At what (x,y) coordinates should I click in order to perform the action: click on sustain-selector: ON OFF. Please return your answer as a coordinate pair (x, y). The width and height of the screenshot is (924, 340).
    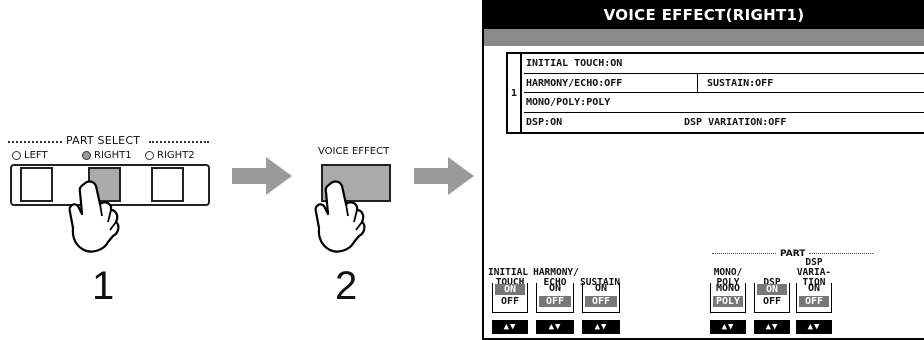
    Looking at the image, I should click on (601, 298).